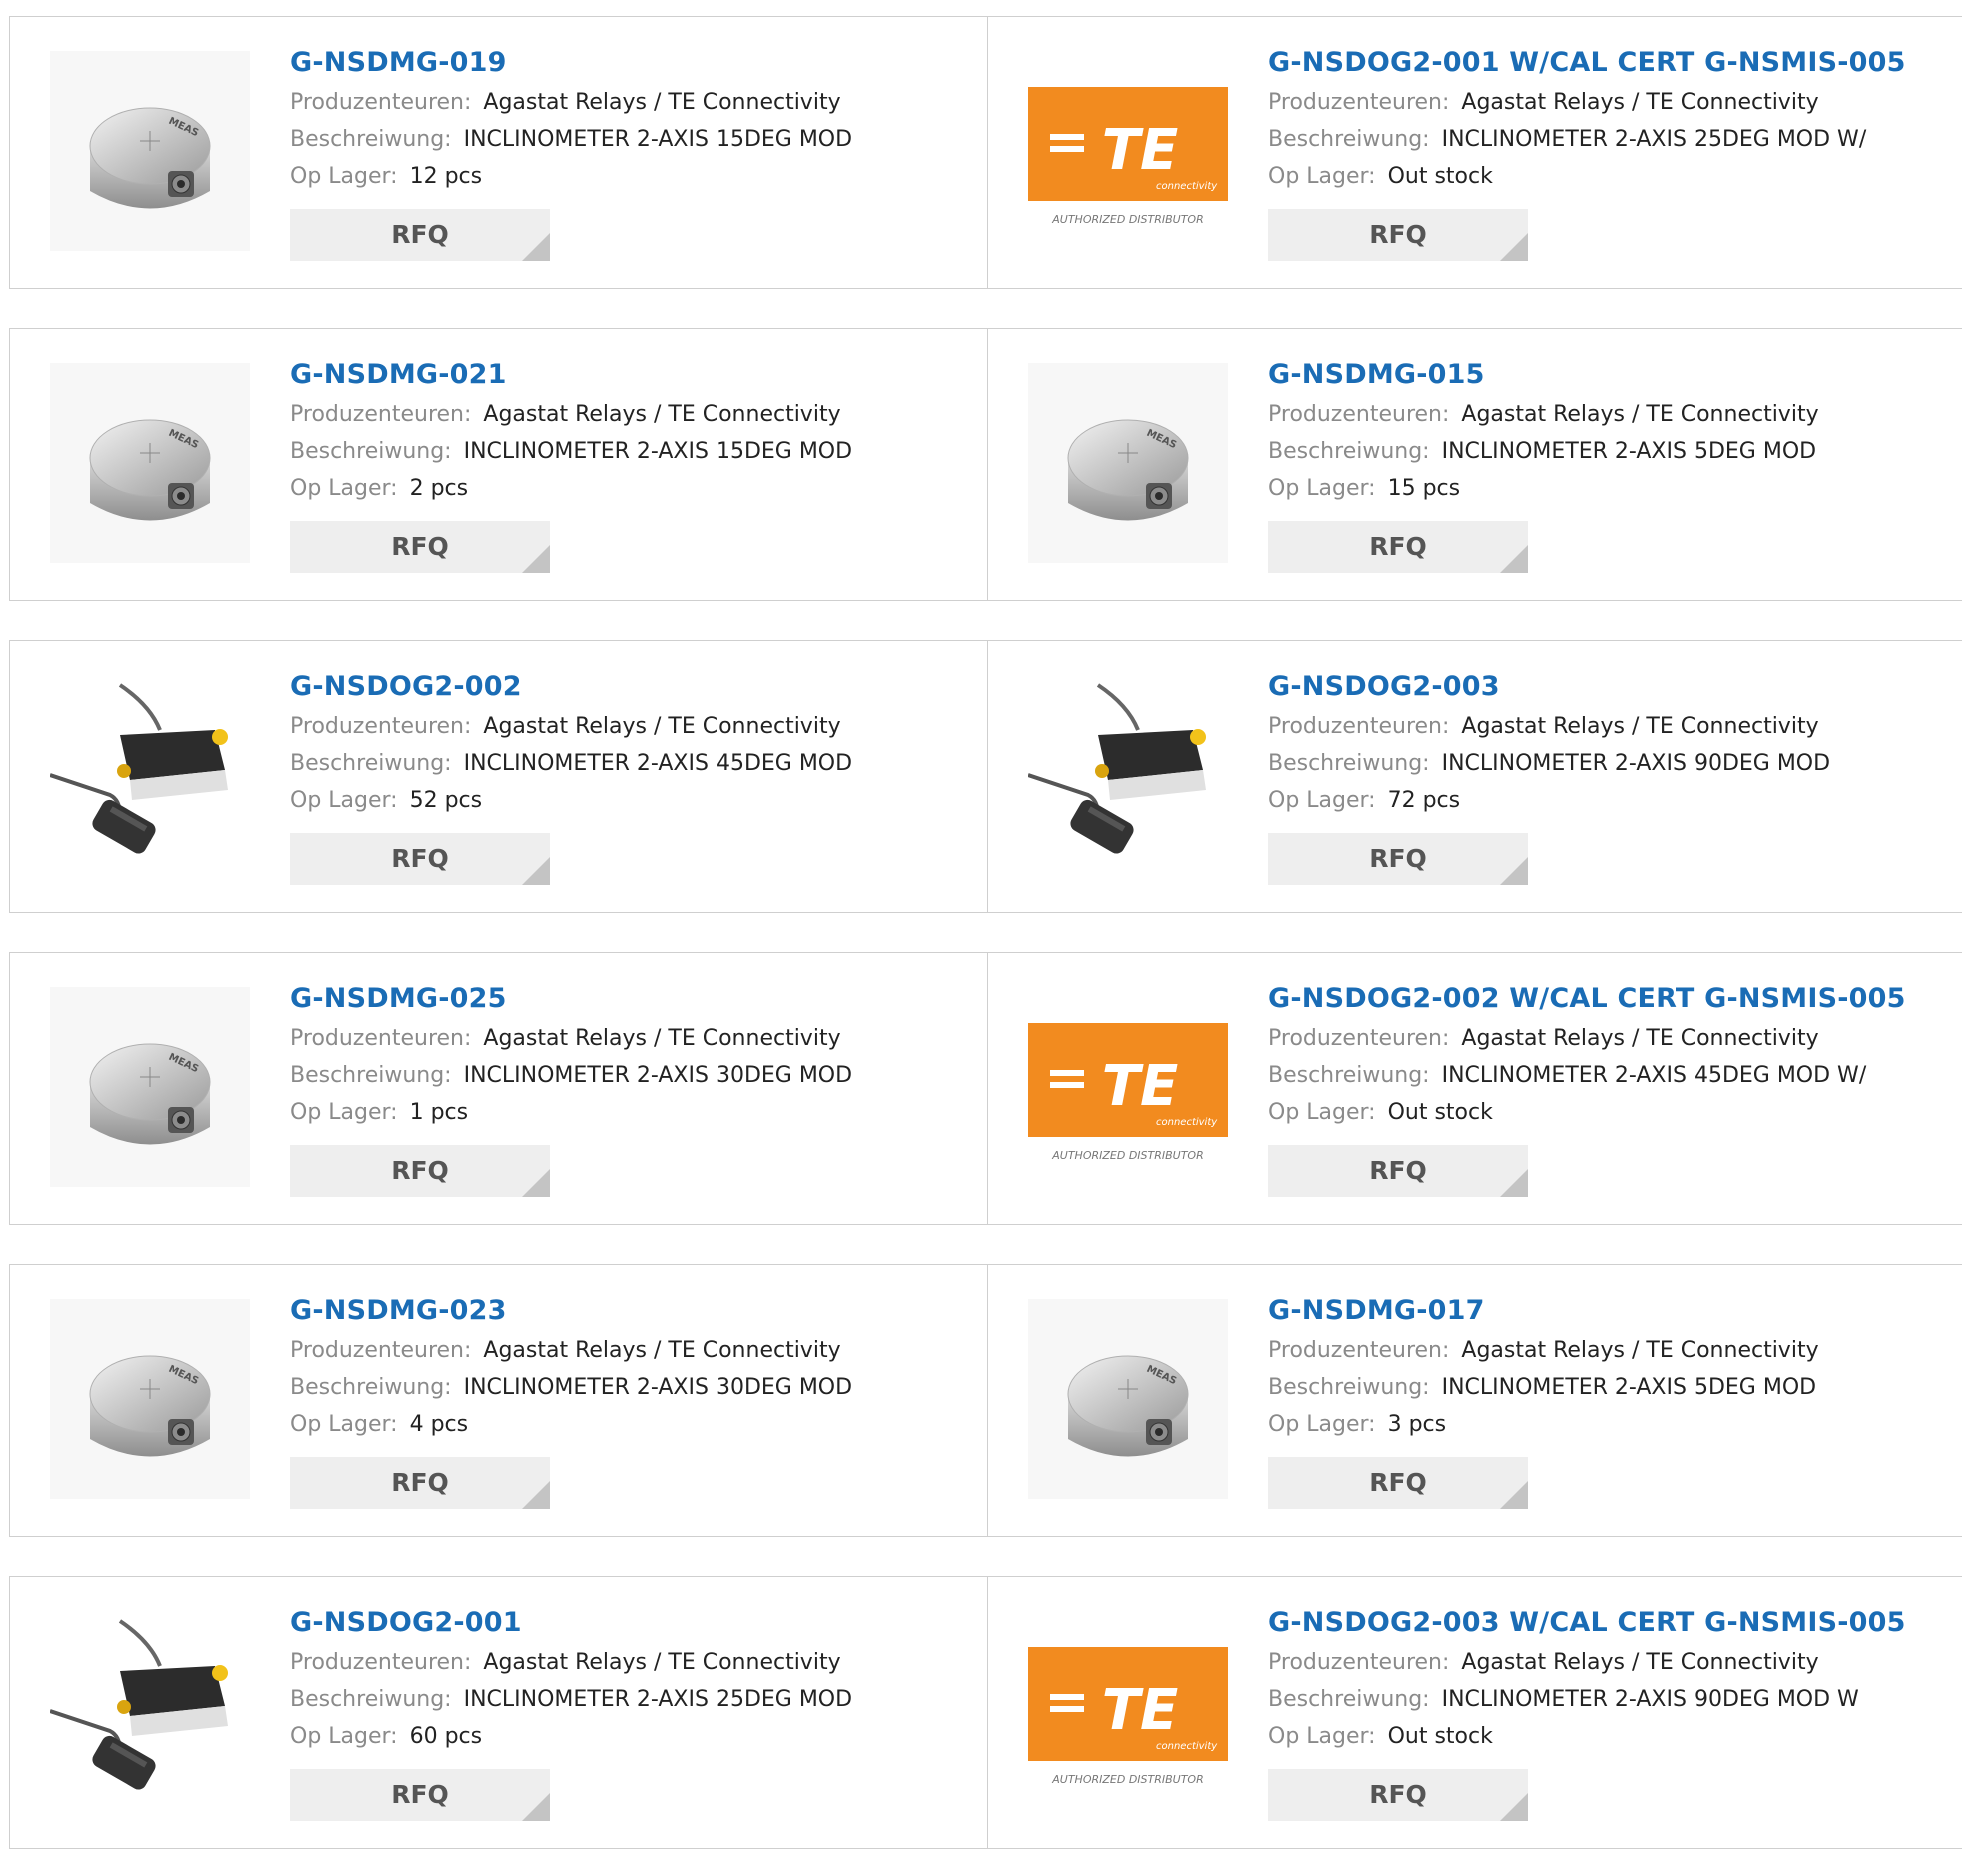 The width and height of the screenshot is (1962, 1849). I want to click on product-title-link: G-NSDMG-019, so click(571, 62).